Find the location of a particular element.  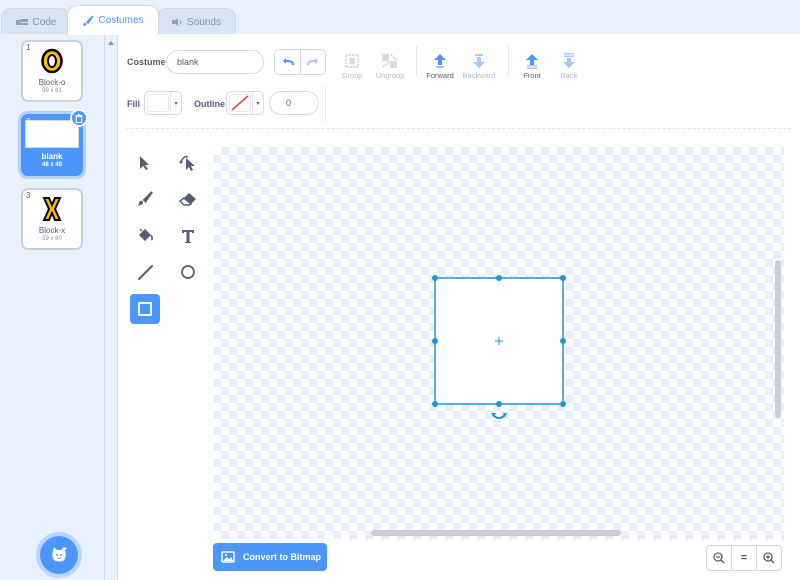

rectangle-tool is located at coordinates (145, 309).